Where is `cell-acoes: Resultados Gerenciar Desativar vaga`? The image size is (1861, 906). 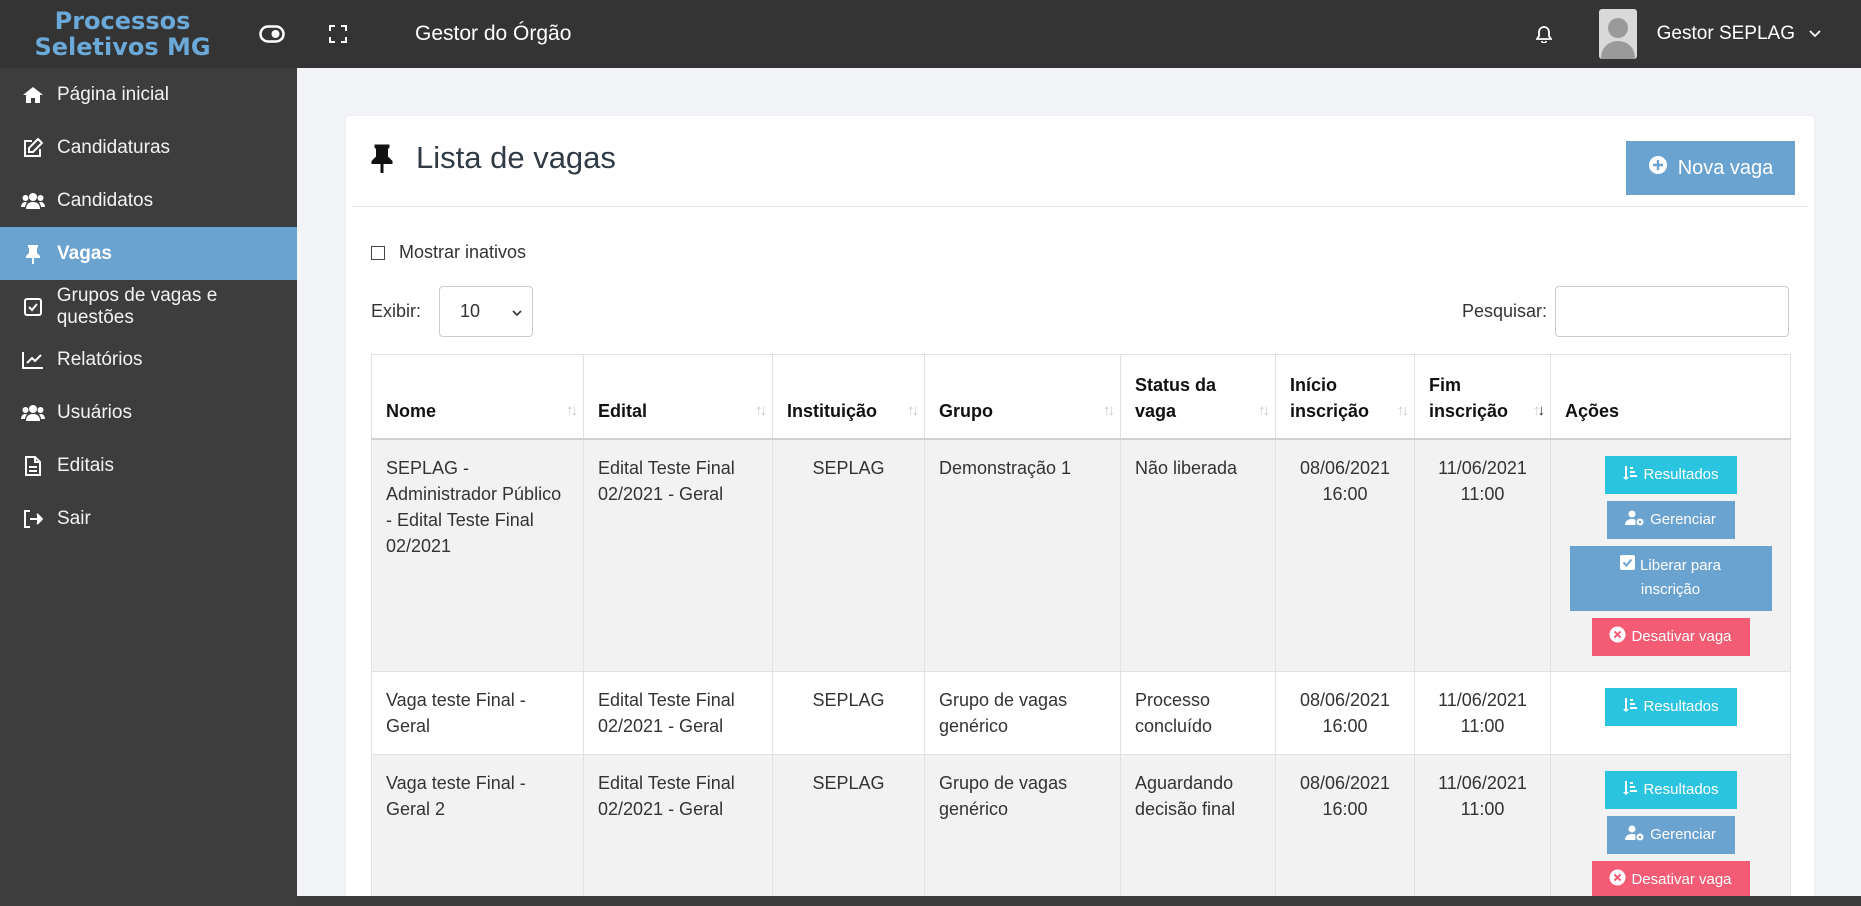
cell-acoes: Resultados Gerenciar Desativar vaga is located at coordinates (1670, 829).